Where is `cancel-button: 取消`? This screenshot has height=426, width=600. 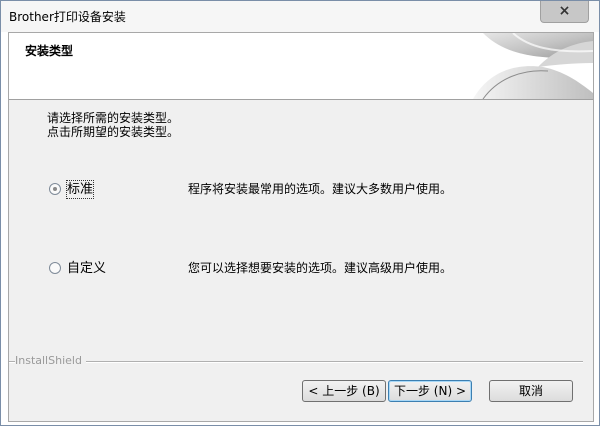
cancel-button: 取消 is located at coordinates (531, 391).